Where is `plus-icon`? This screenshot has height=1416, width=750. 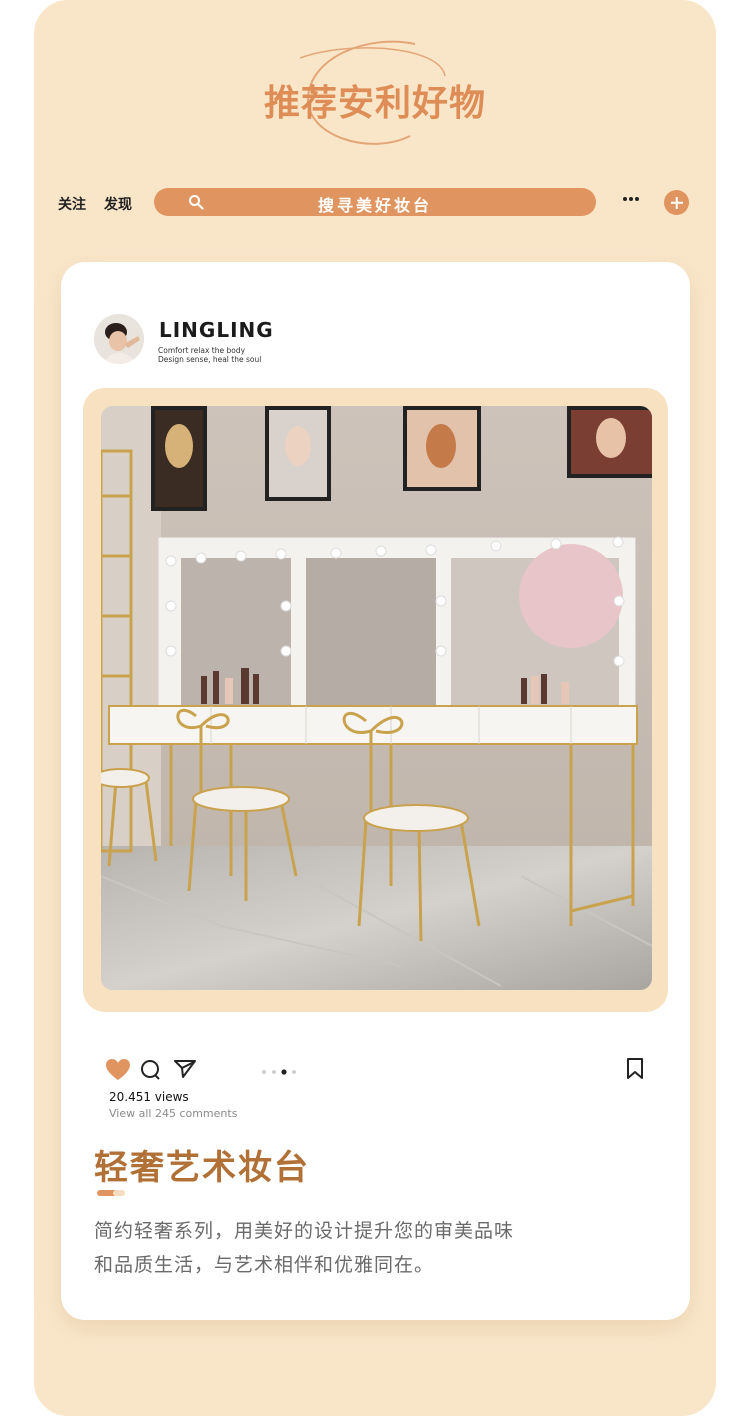
plus-icon is located at coordinates (676, 202).